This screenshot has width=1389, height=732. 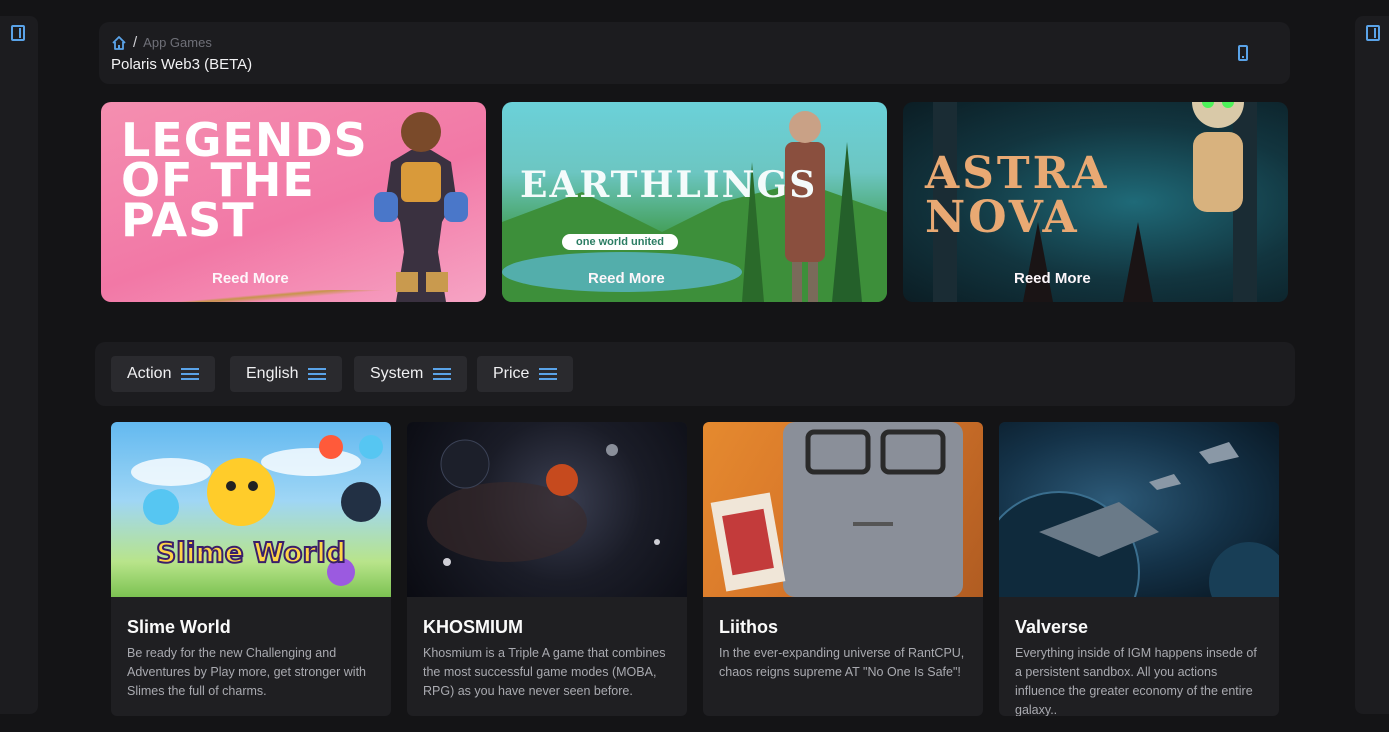 What do you see at coordinates (836, 509) in the screenshot?
I see `robot-character-illustration` at bounding box center [836, 509].